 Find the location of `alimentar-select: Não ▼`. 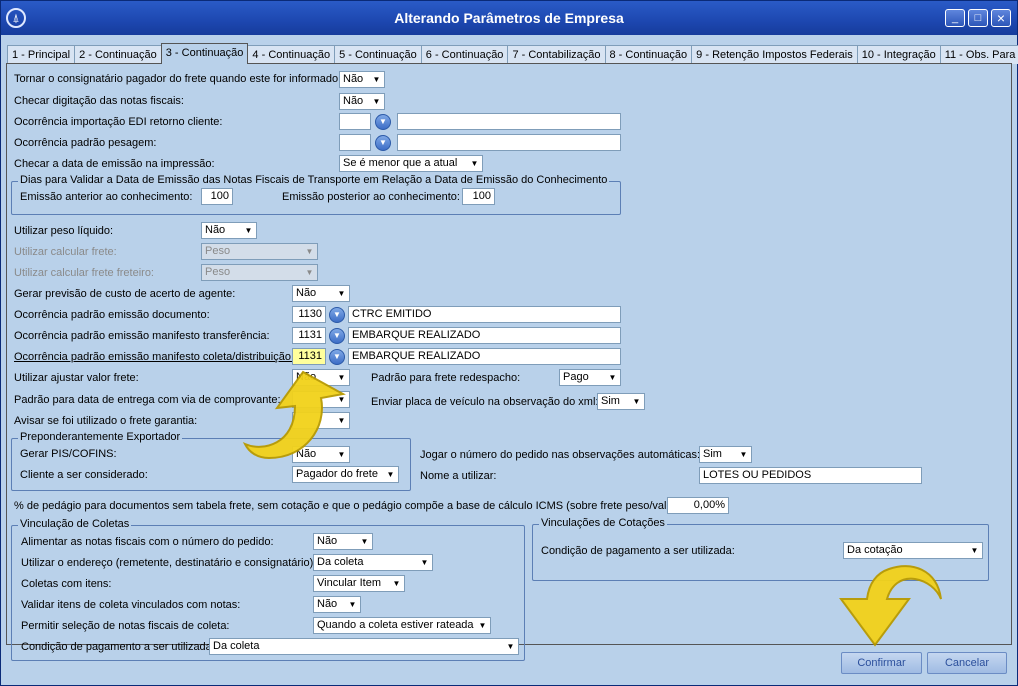

alimentar-select: Não ▼ is located at coordinates (343, 541).